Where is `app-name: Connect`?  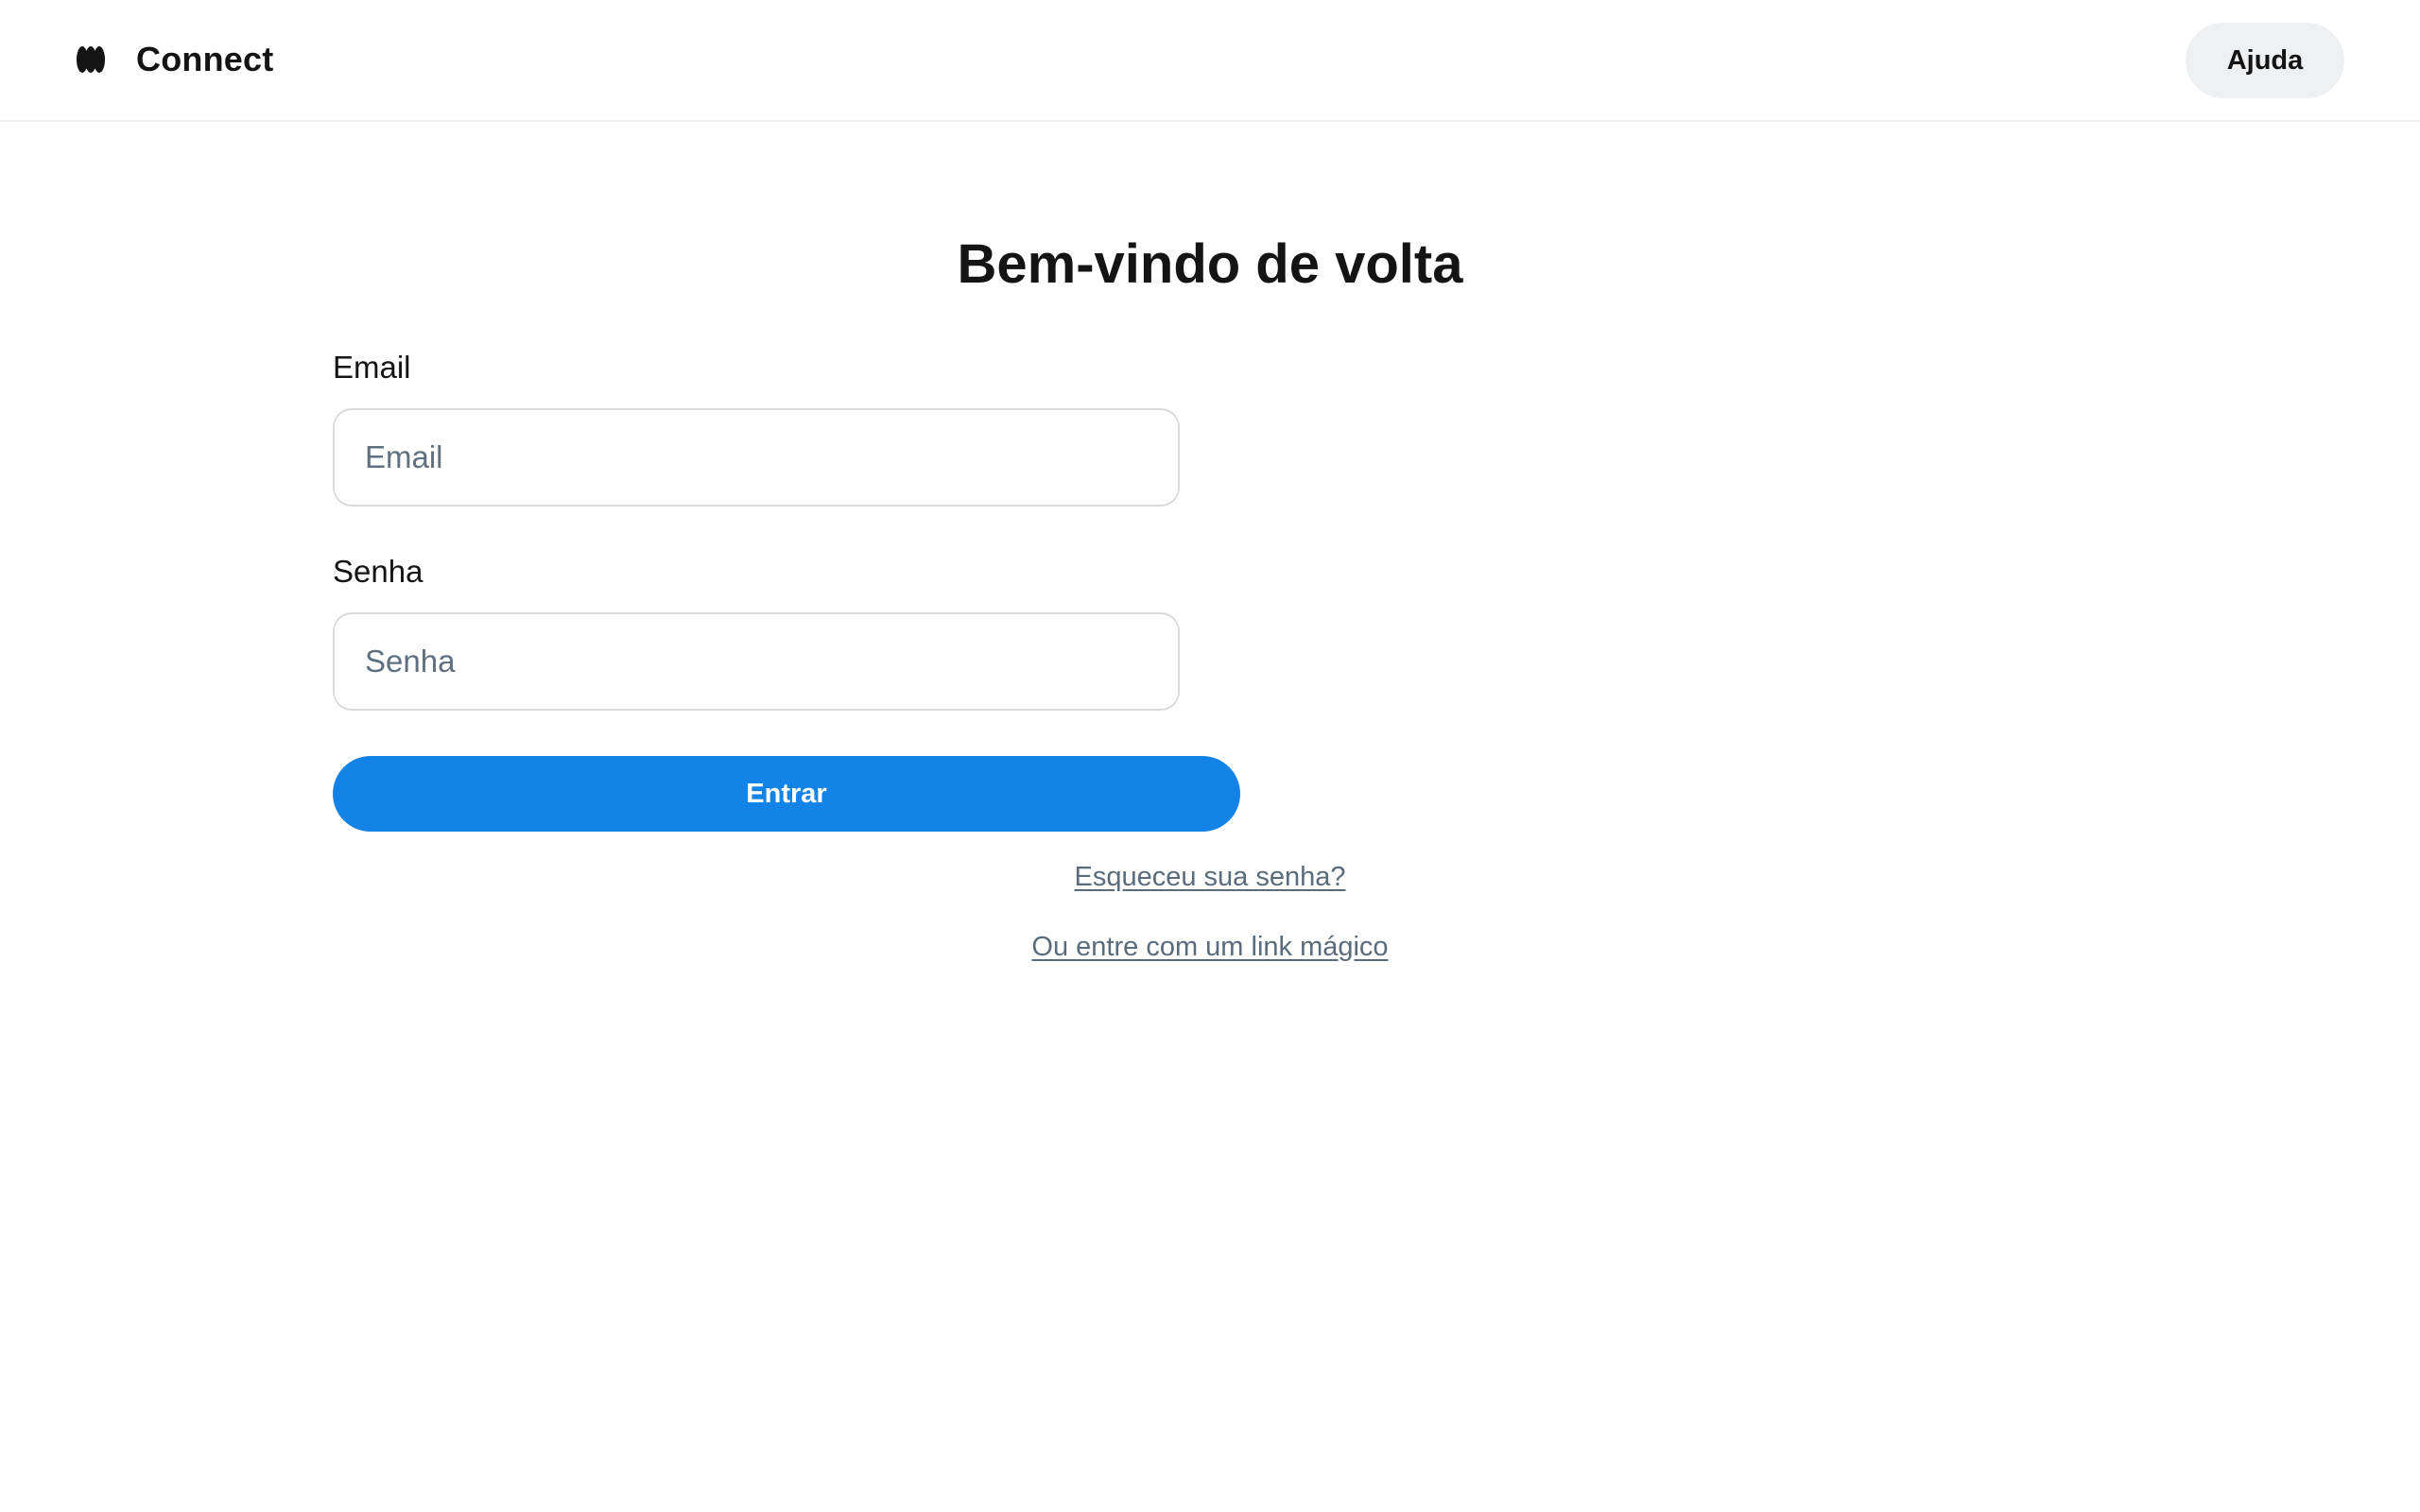 app-name: Connect is located at coordinates (205, 59).